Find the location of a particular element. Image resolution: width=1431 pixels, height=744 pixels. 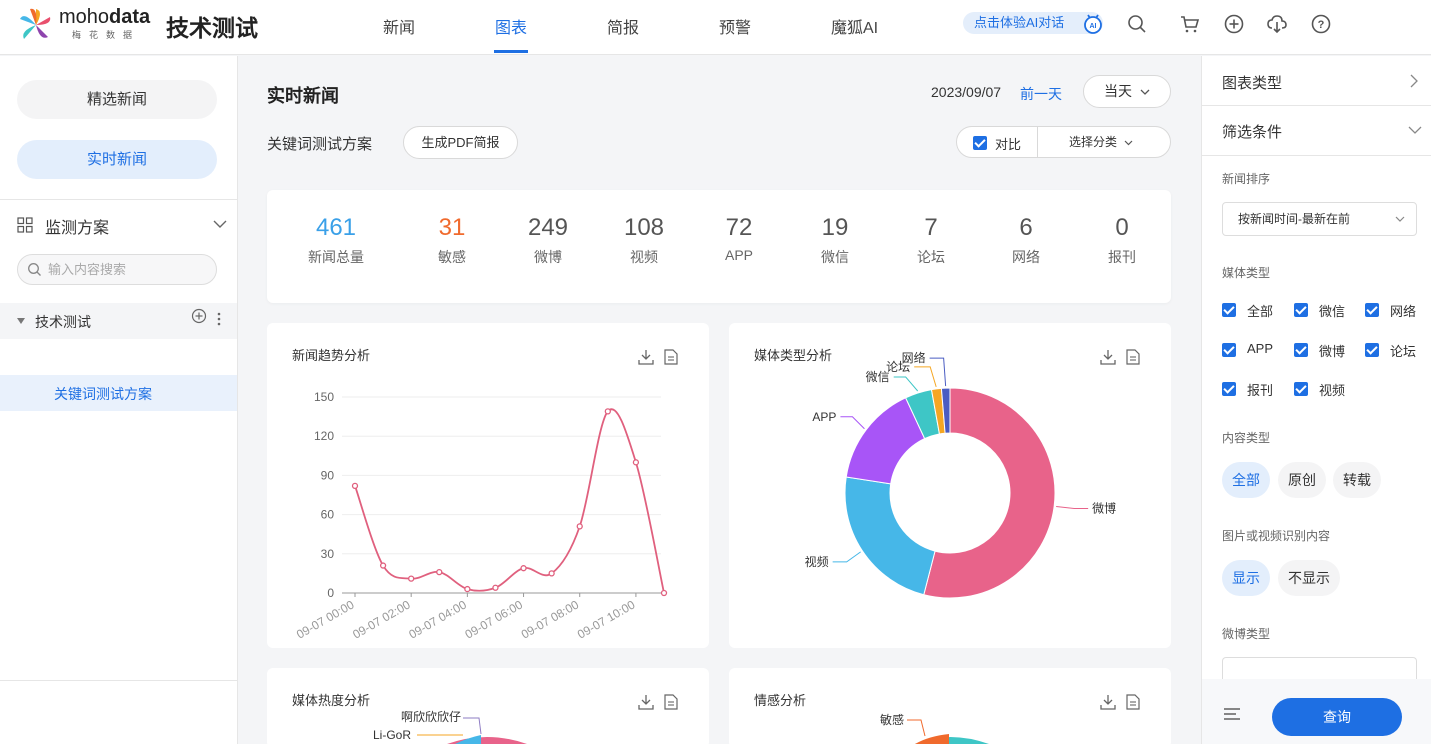

stat-weibo: 249 微博 is located at coordinates (548, 239).